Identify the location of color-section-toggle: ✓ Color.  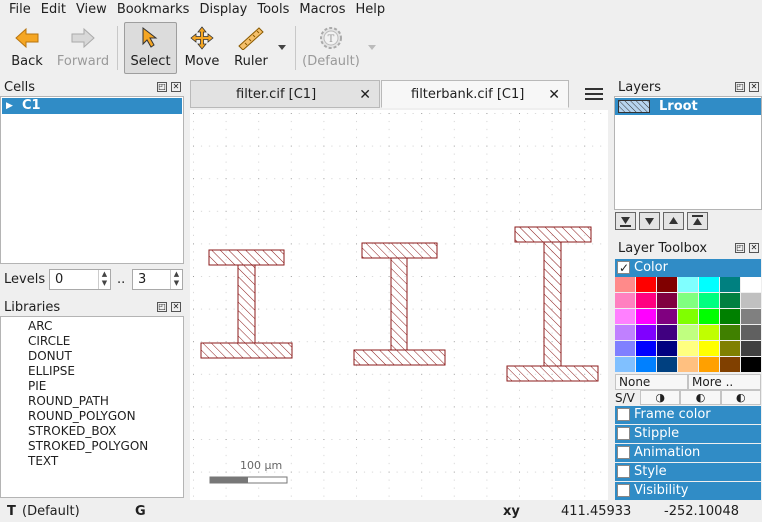
(688, 268).